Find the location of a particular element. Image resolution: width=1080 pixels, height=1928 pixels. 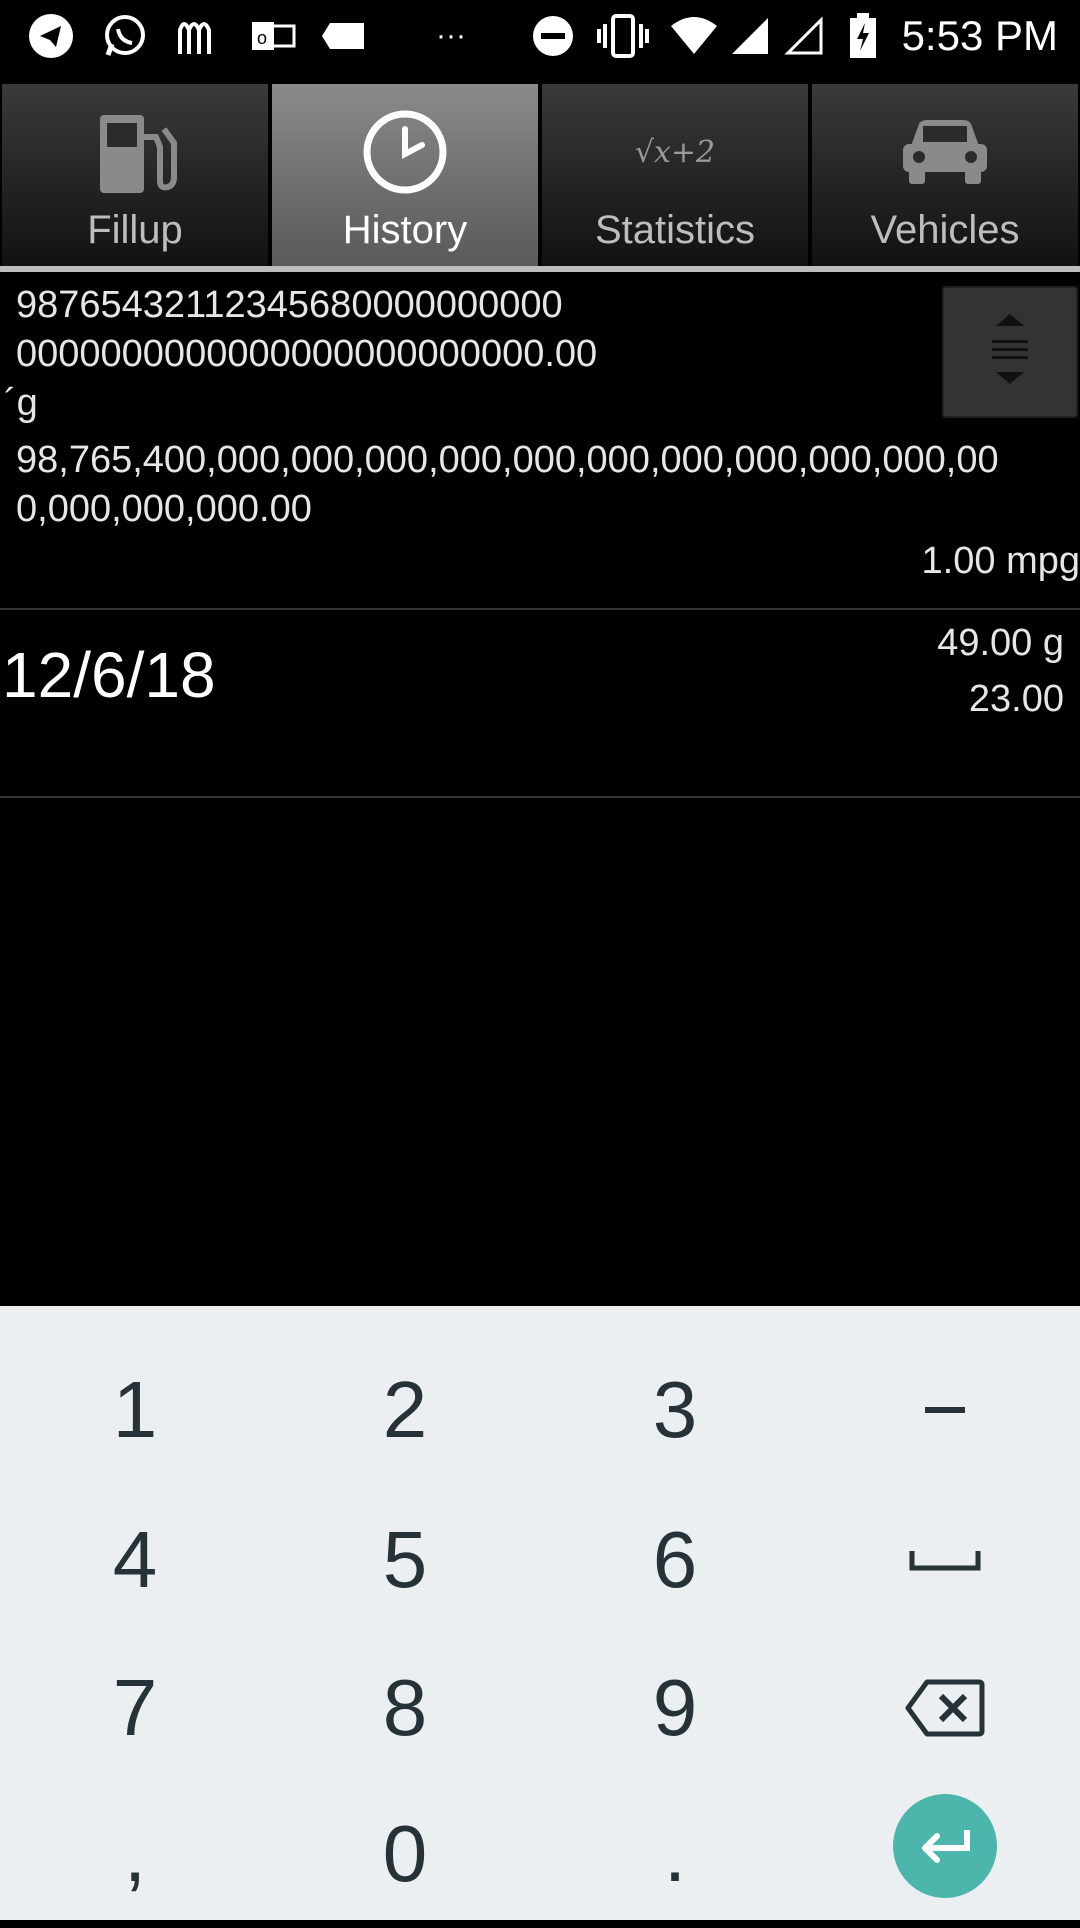

drag-handle-icon is located at coordinates (1010, 349).